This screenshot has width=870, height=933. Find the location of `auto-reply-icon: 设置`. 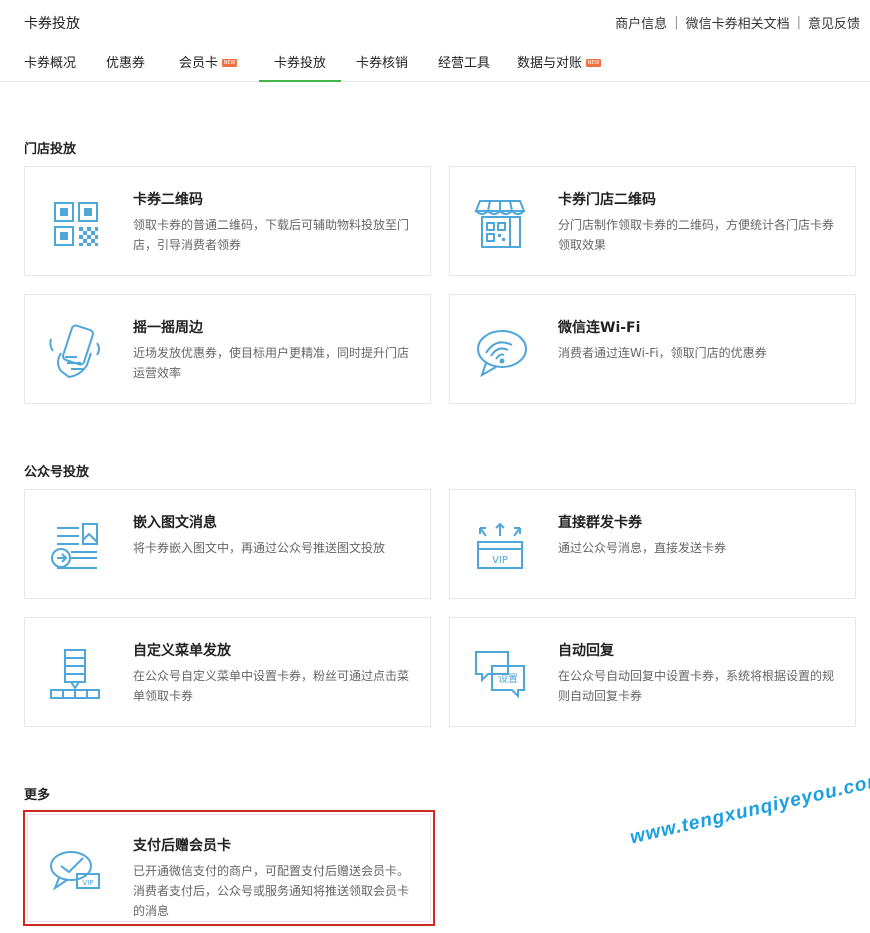

auto-reply-icon: 设置 is located at coordinates (500, 674).